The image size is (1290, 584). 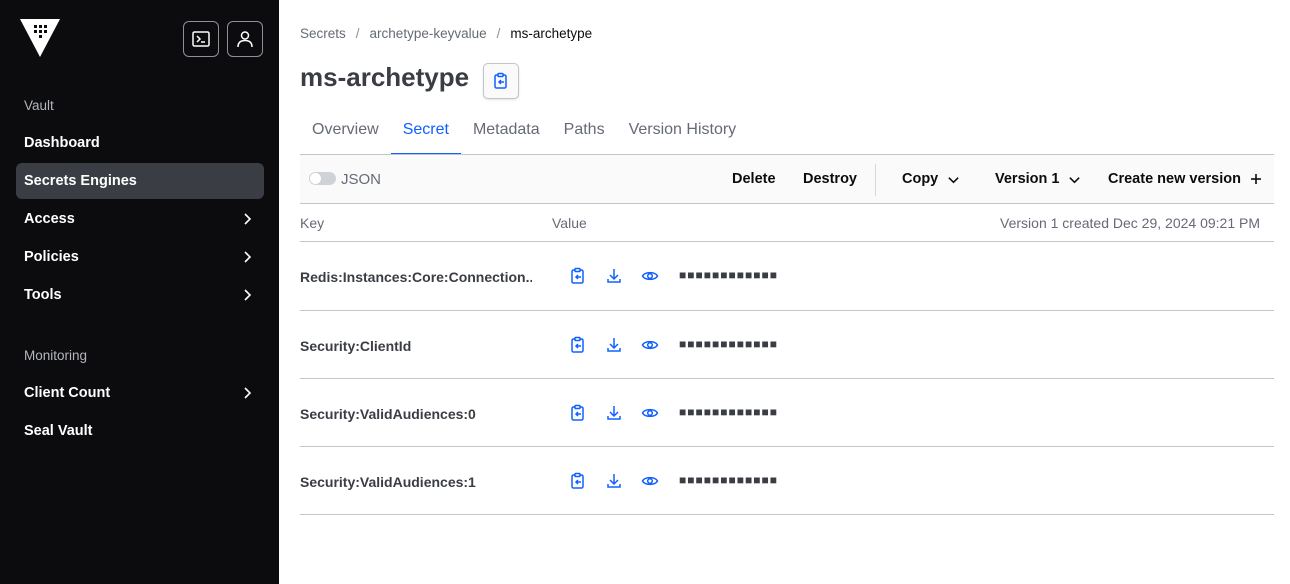 What do you see at coordinates (361, 179) in the screenshot?
I see `json-toggle-label: JSON` at bounding box center [361, 179].